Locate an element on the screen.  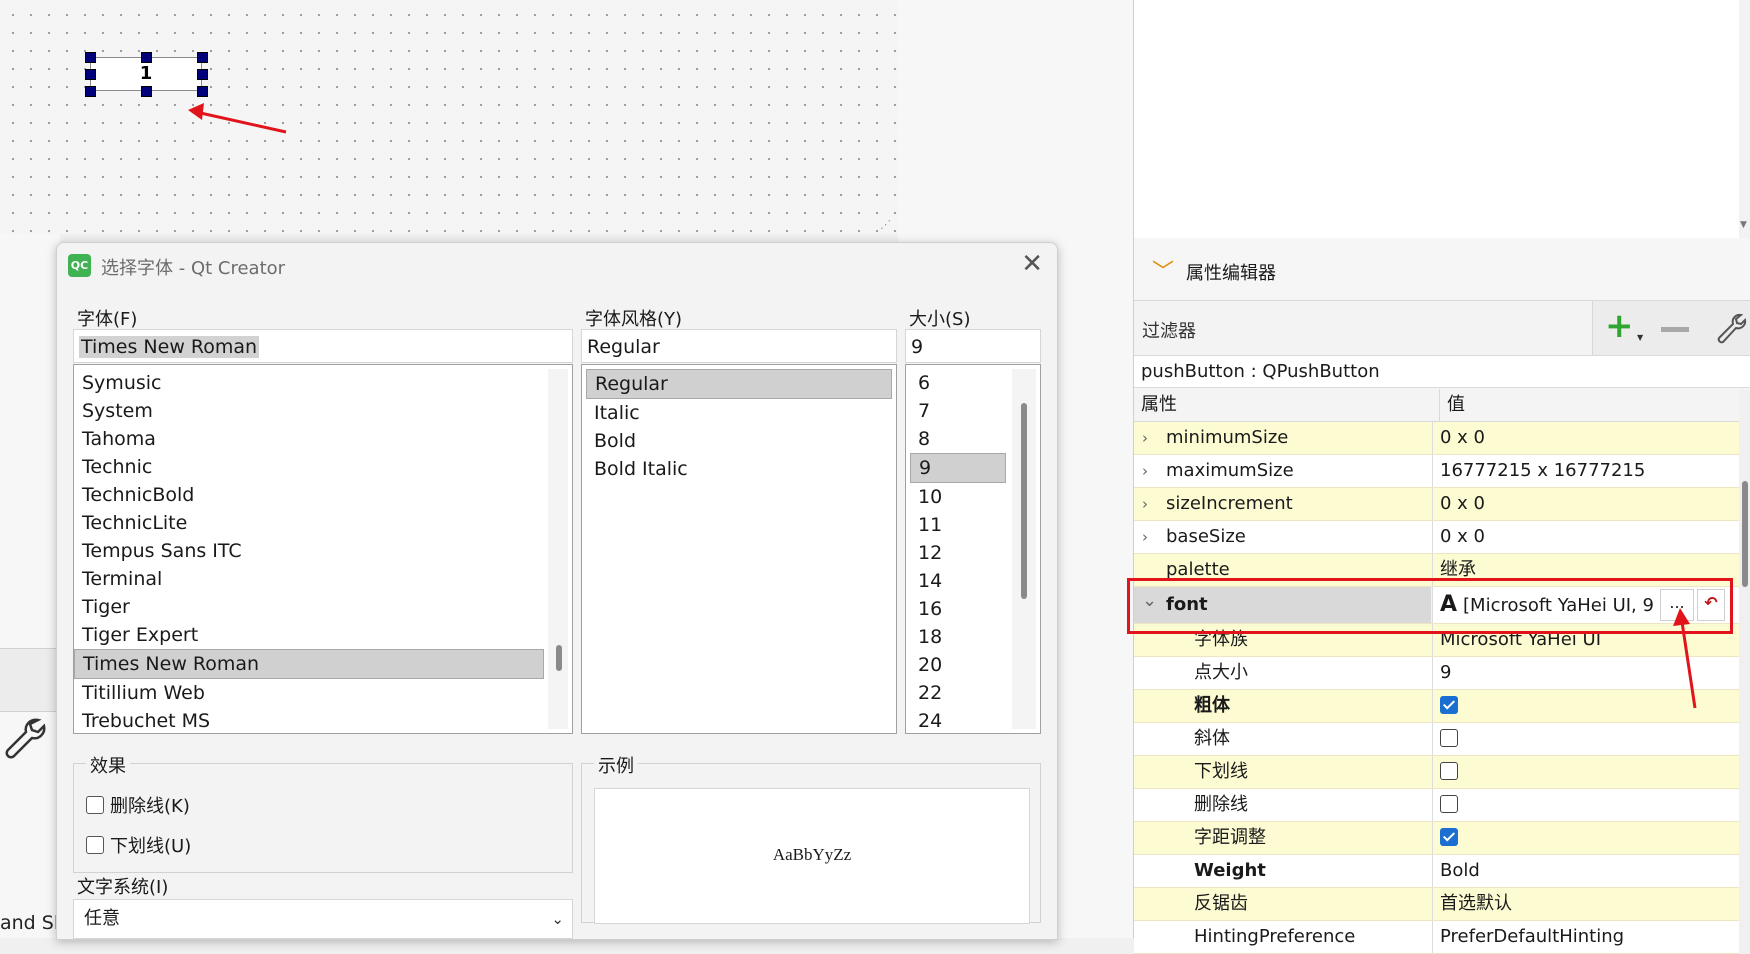
property-name-cell: palette is located at coordinates (1282, 570).